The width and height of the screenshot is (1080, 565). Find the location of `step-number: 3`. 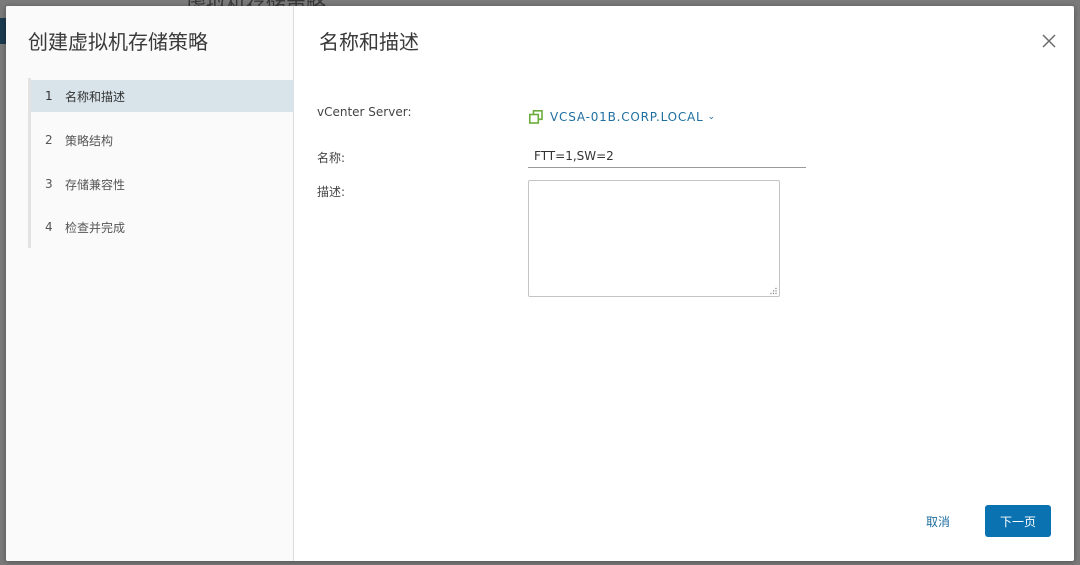

step-number: 3 is located at coordinates (49, 184).